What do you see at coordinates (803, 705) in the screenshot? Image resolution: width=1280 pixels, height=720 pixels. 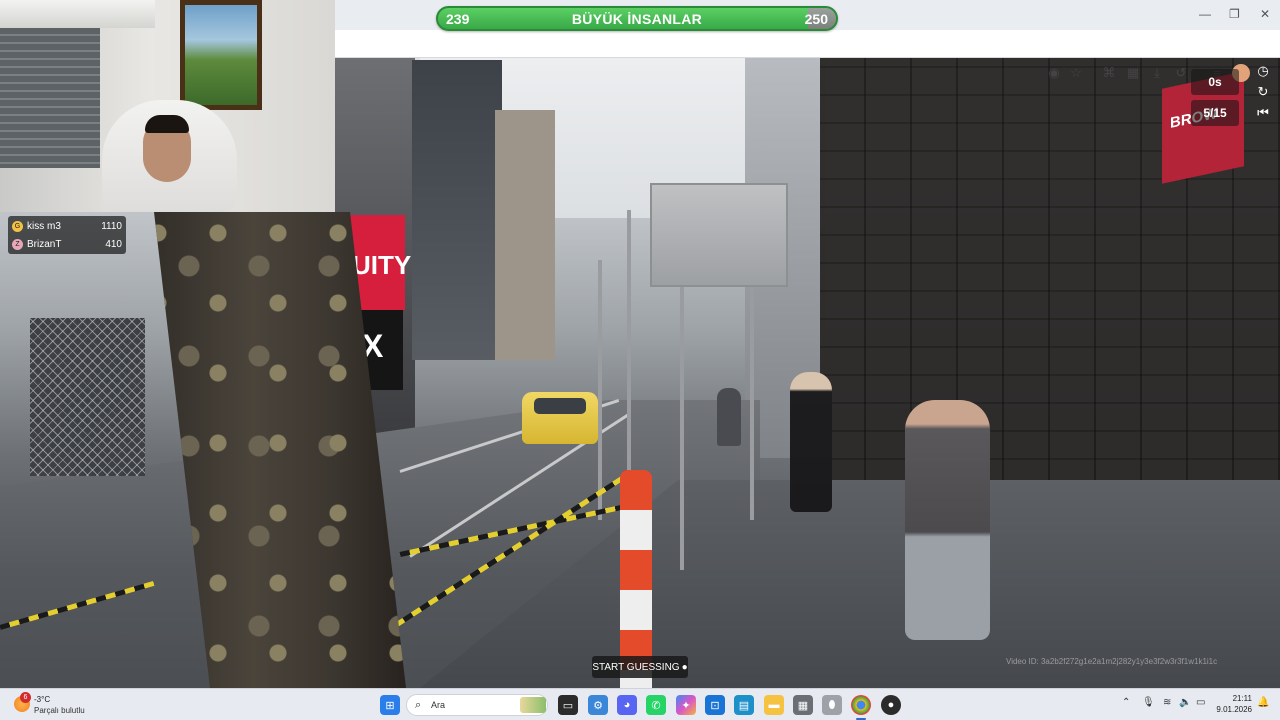 I see `calculator-icon: ▦` at bounding box center [803, 705].